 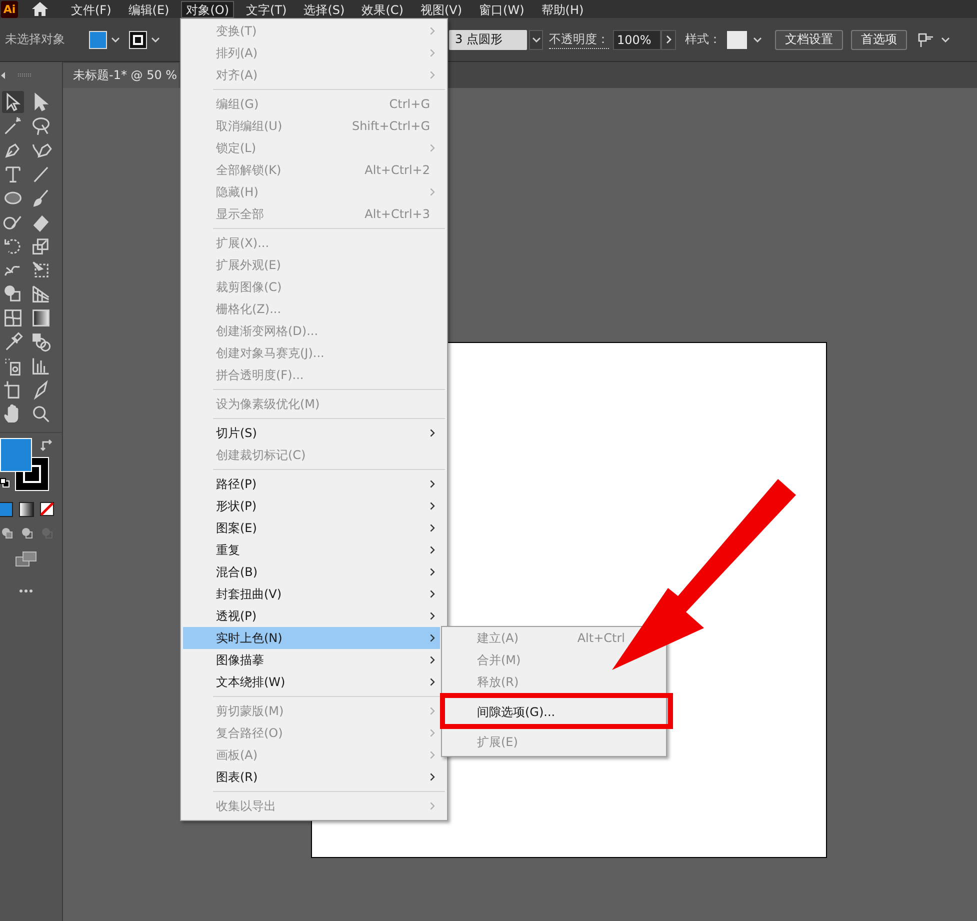 I want to click on draw-normal-icon, so click(x=7, y=533).